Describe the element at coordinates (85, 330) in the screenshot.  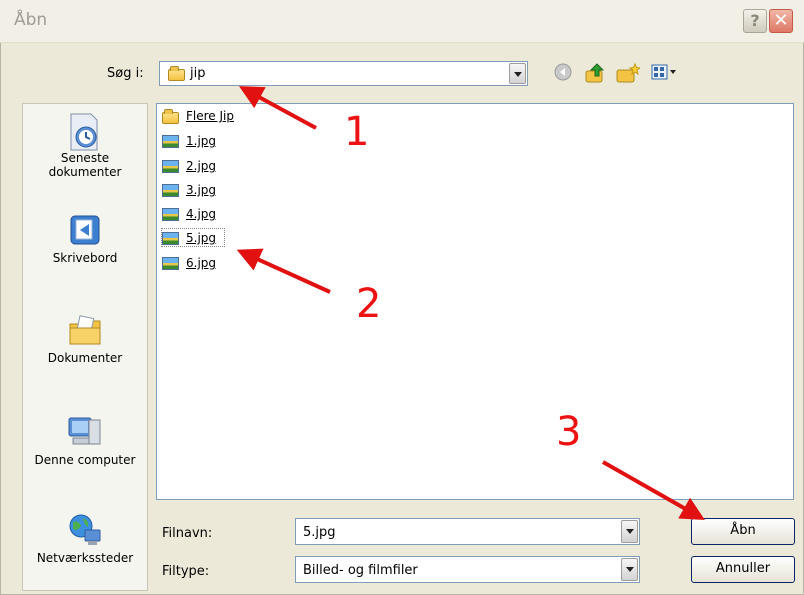
I see `my-documents-icon` at that location.